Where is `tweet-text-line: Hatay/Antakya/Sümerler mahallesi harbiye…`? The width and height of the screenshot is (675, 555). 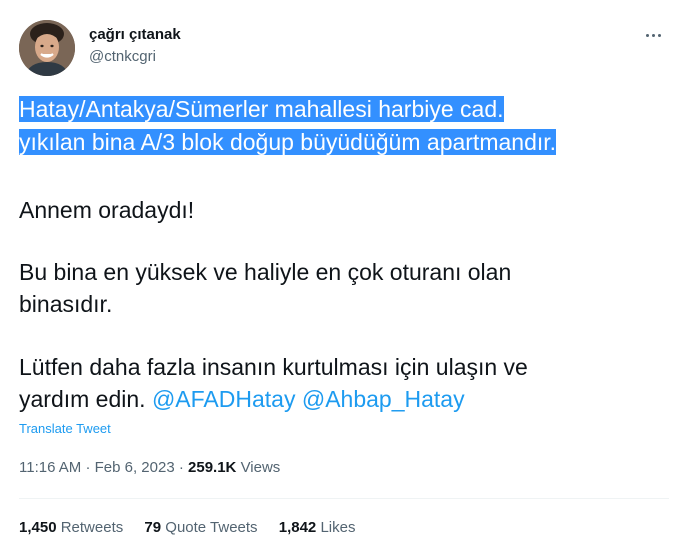
tweet-text-line: Hatay/Antakya/Sümerler mahallesi harbiye… is located at coordinates (344, 109).